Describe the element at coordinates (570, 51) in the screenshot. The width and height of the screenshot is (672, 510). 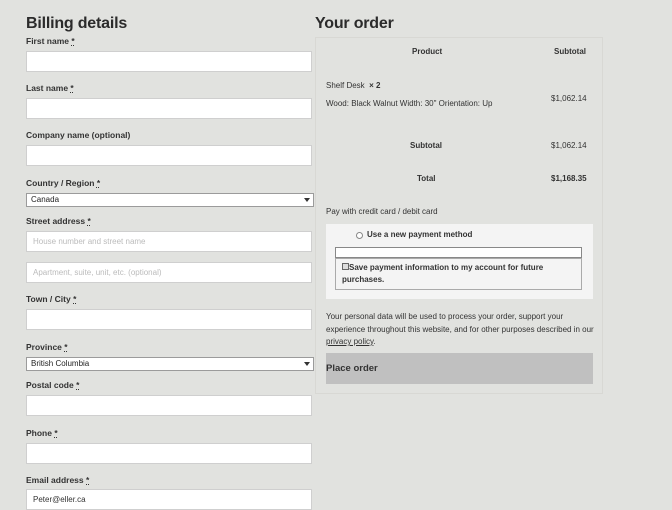
I see `subtotal-column-header: Subtotal` at that location.